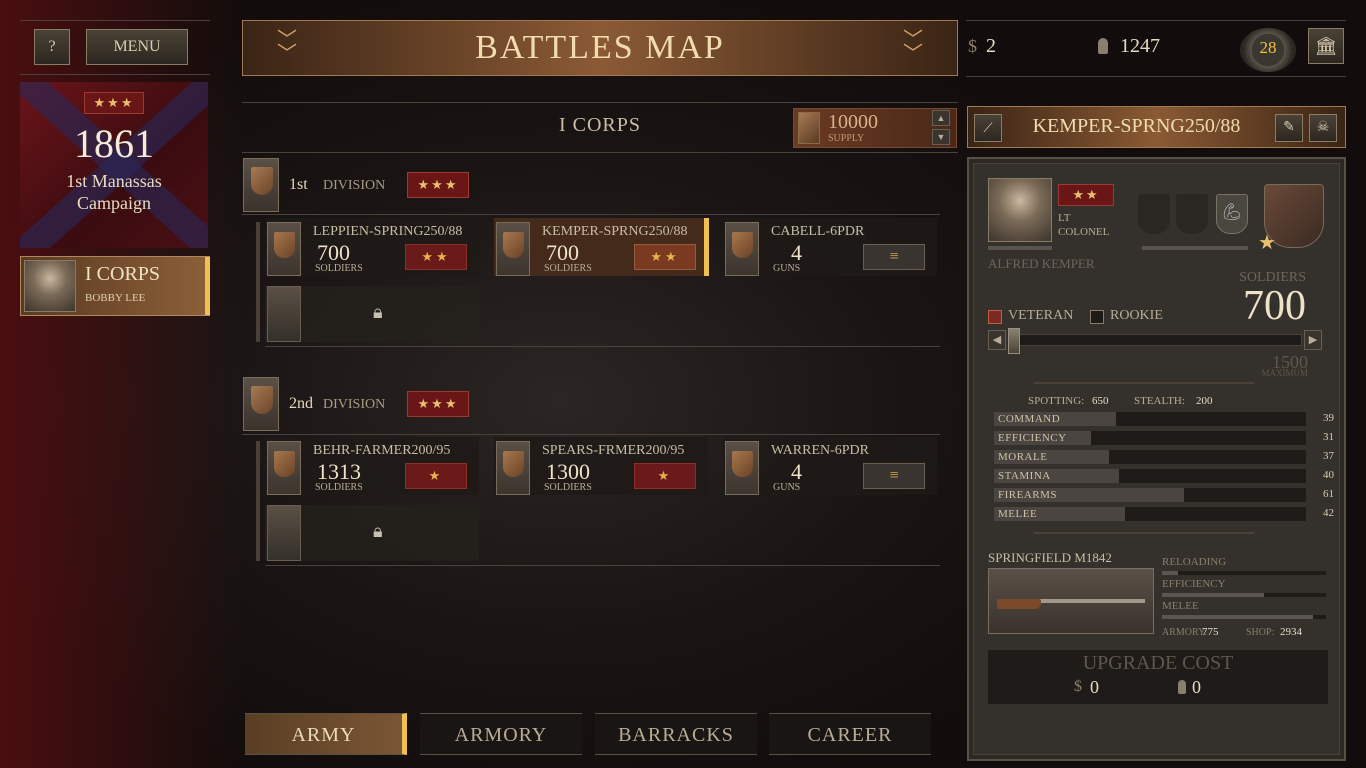  I want to click on stat-row: MELEE 42, so click(1164, 515).